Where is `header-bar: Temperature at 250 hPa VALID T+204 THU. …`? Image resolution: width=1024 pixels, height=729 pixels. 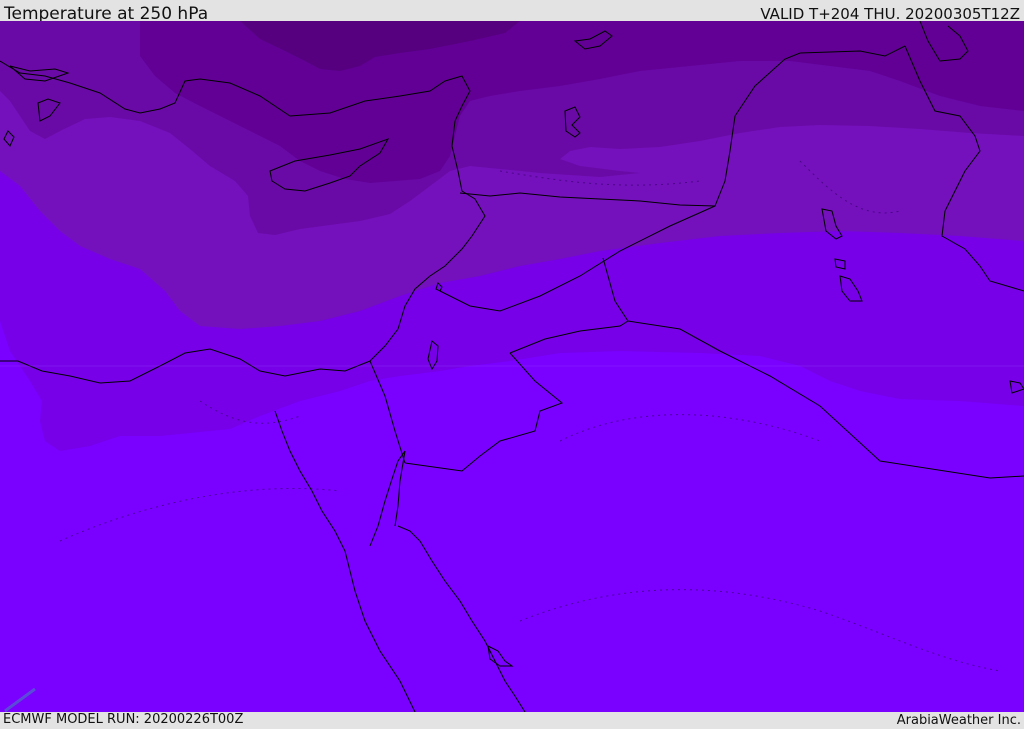 header-bar: Temperature at 250 hPa VALID T+204 THU. … is located at coordinates (512, 12).